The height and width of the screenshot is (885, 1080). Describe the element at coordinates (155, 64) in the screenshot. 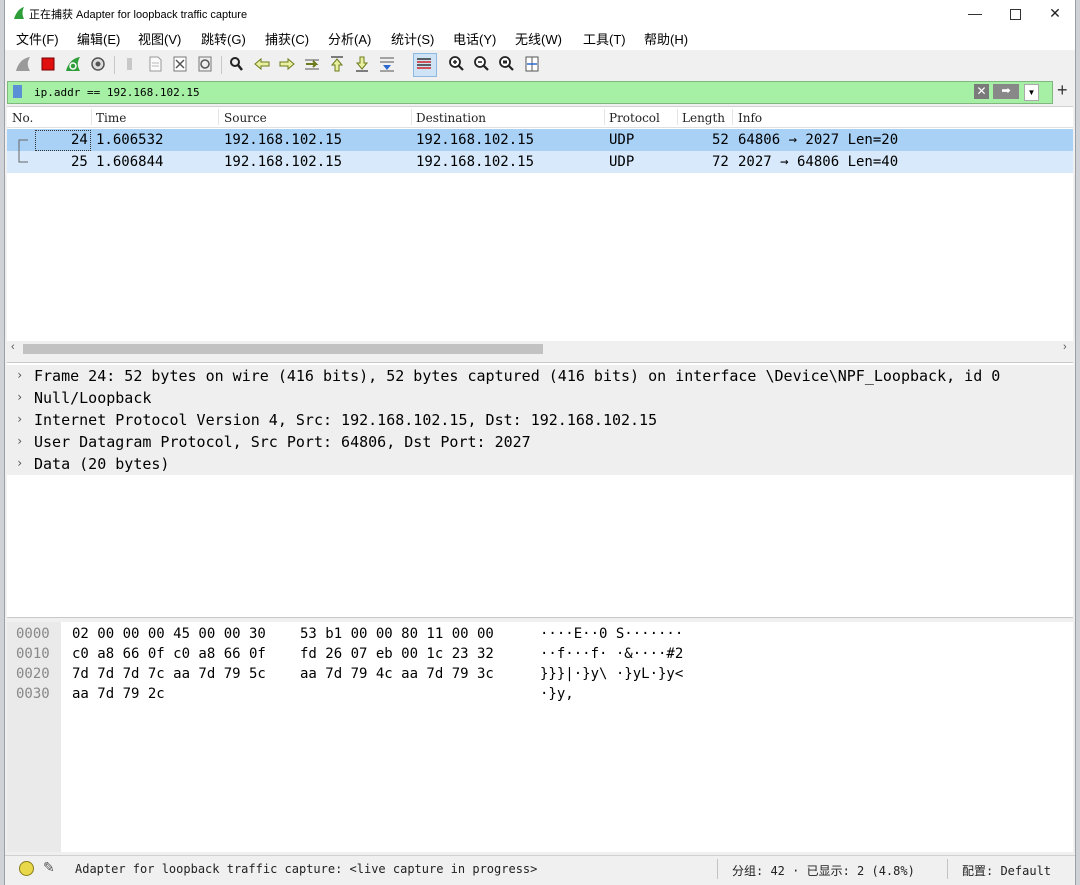

I see `save-file-button` at that location.